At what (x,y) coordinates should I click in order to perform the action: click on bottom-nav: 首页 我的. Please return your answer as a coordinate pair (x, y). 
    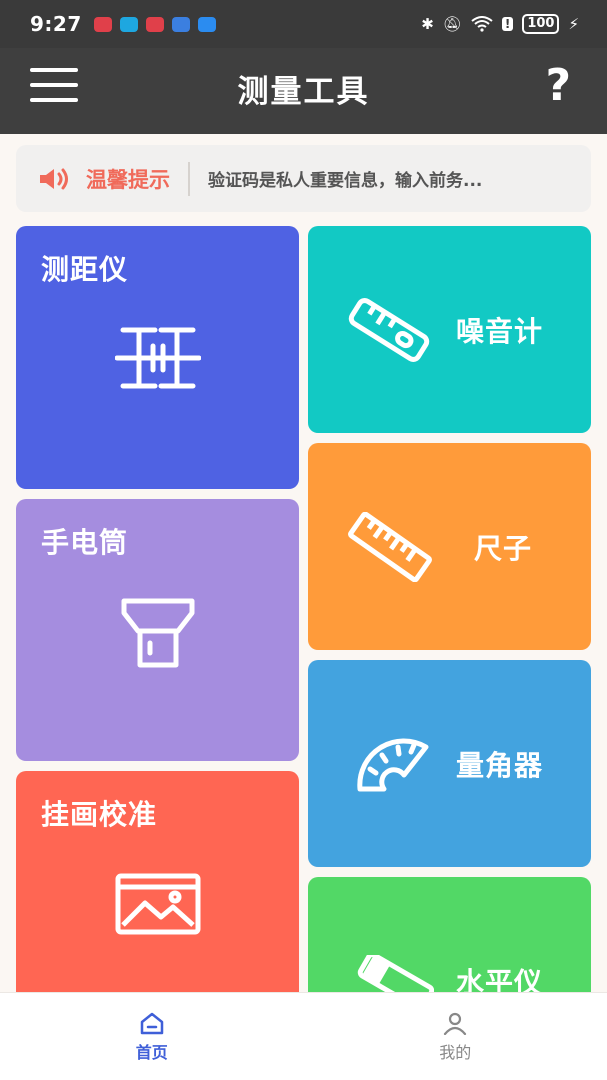
    Looking at the image, I should click on (303, 1036).